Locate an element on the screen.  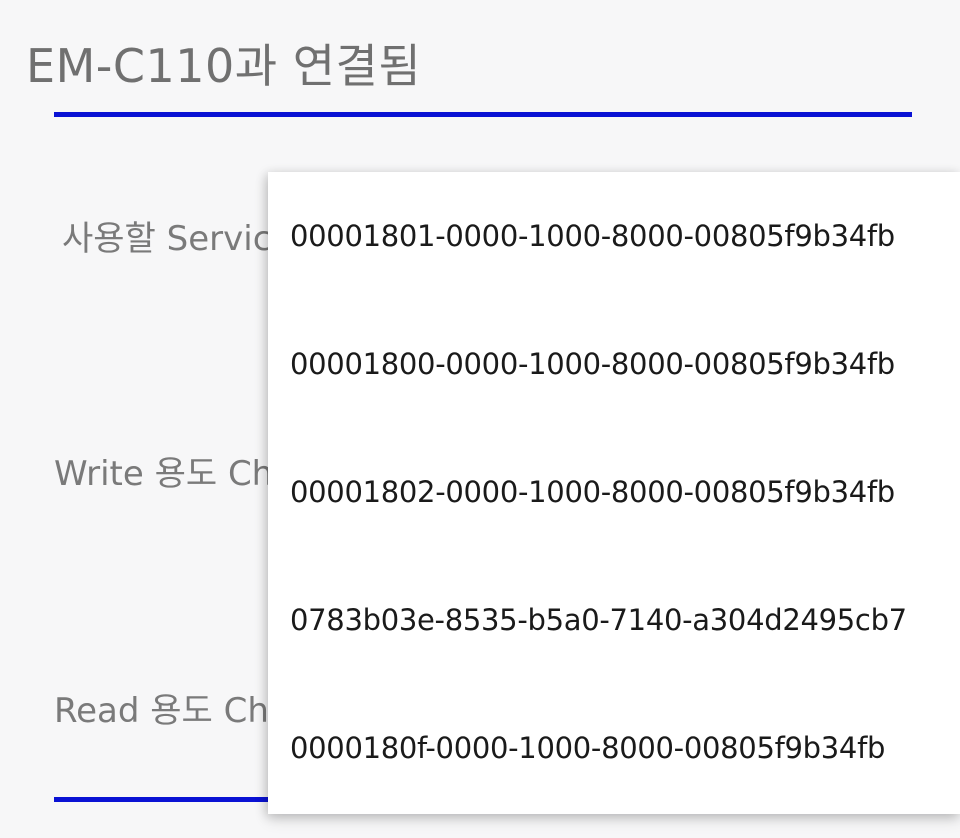
service-label: 사용할 Service is located at coordinates (177, 239).